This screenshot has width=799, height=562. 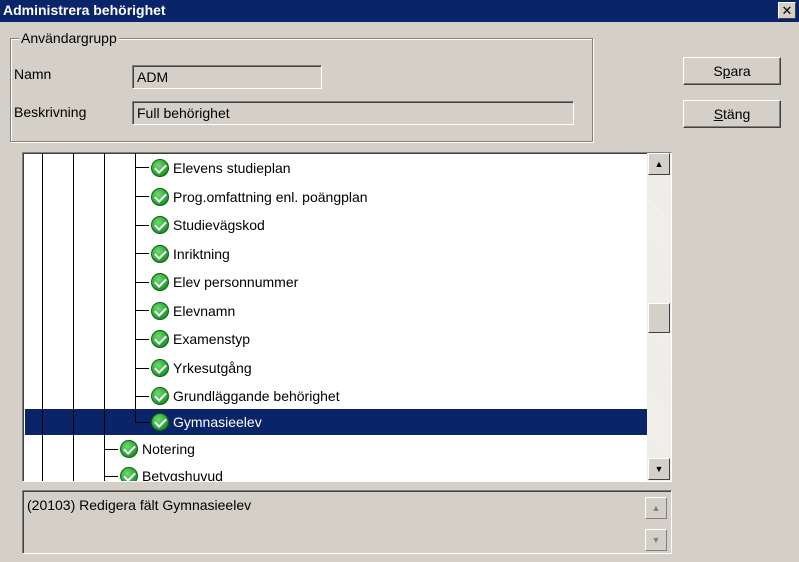 I want to click on tree-scrollbar: ▲ ▼, so click(x=659, y=317).